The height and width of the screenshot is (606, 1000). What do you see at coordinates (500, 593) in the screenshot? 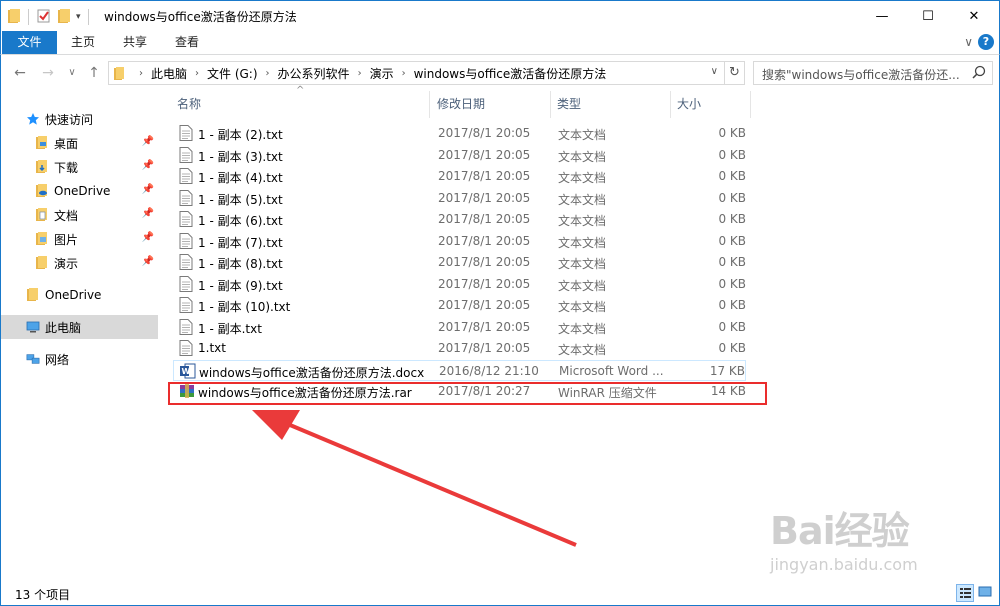
I see `status-bar: 13 个项目` at bounding box center [500, 593].